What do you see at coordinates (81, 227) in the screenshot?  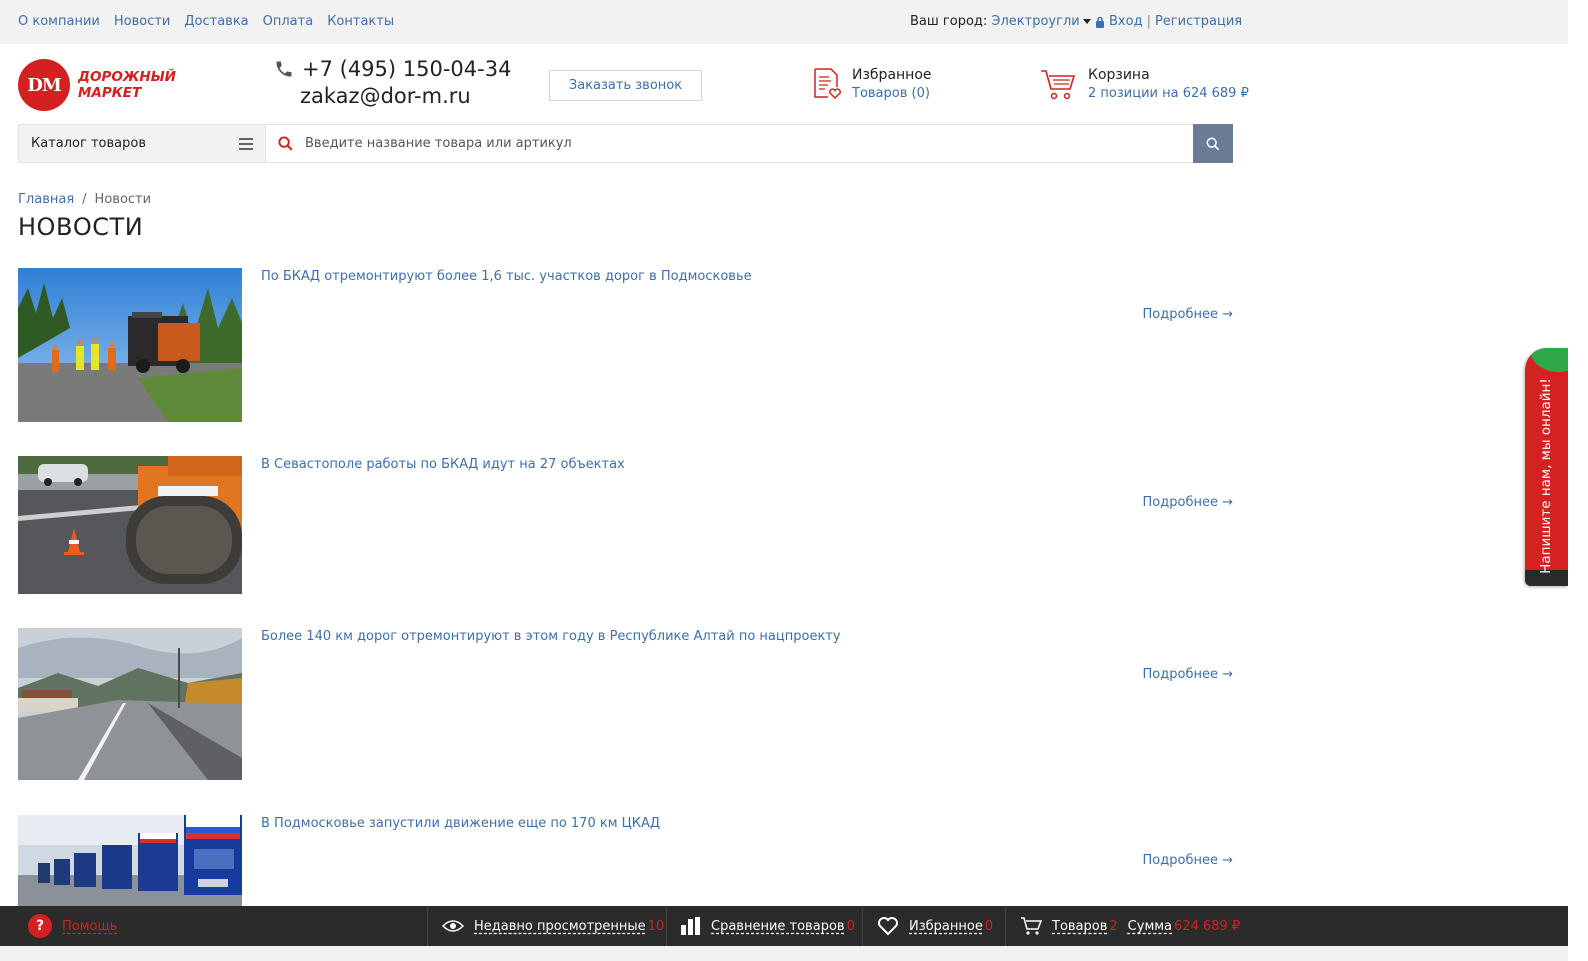 I see `page-title: НОВОСТИ` at bounding box center [81, 227].